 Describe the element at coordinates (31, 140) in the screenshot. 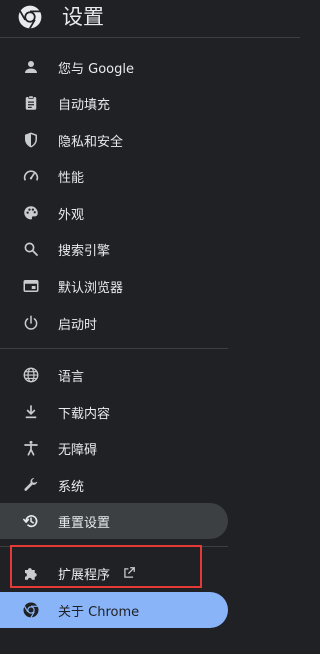

I see `shield-icon` at that location.